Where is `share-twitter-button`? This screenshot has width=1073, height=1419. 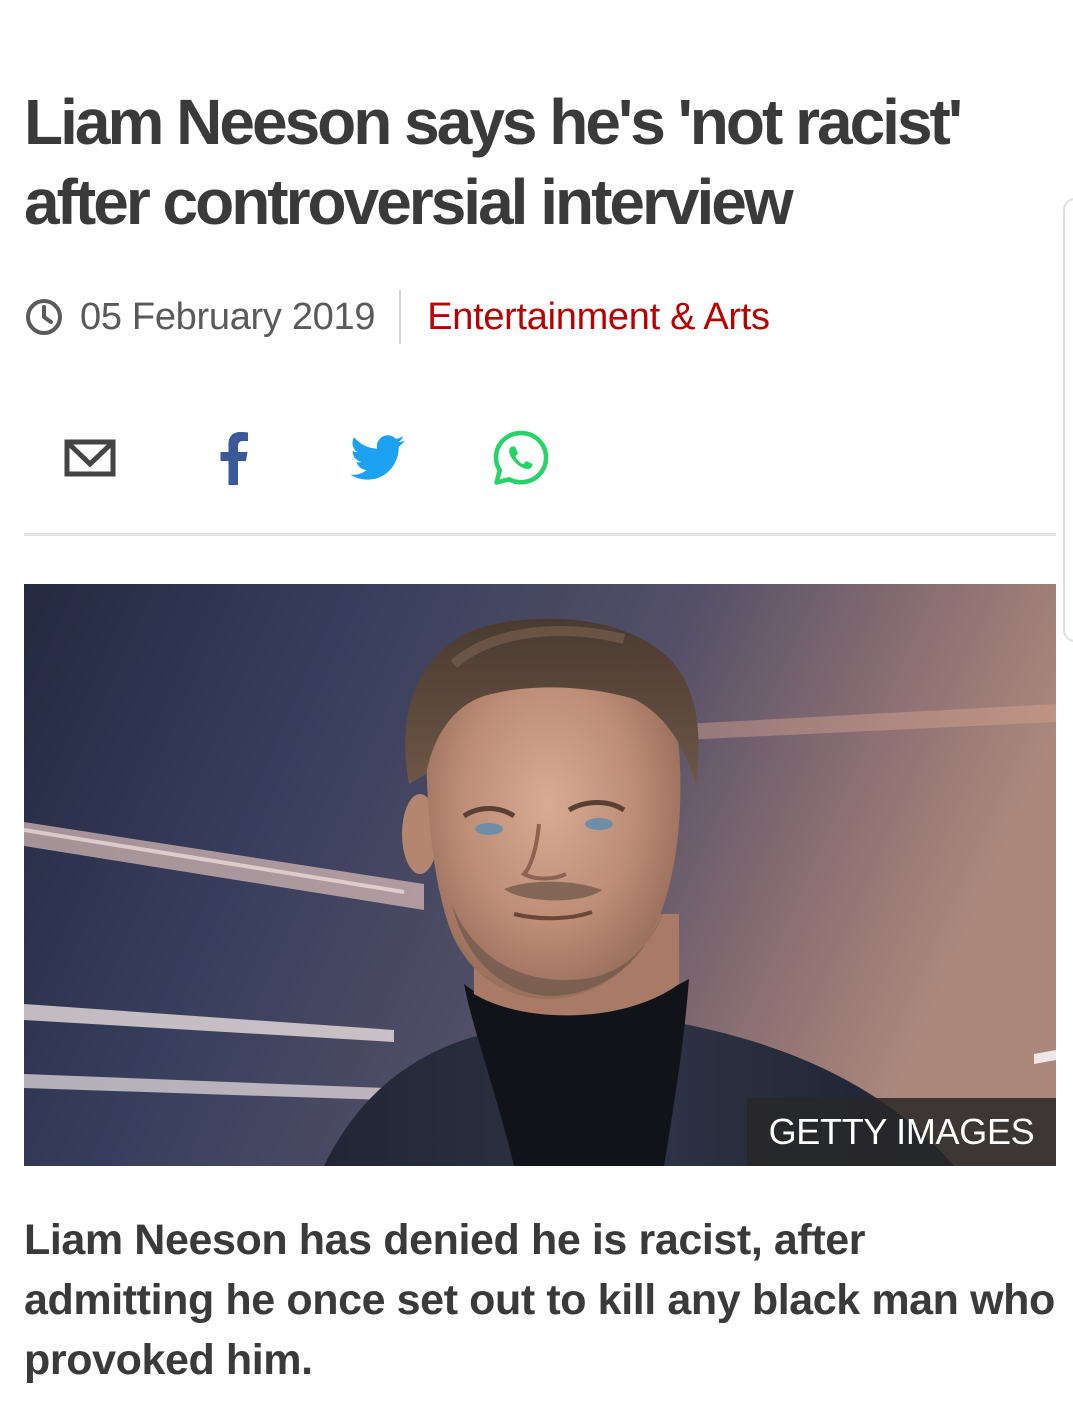 share-twitter-button is located at coordinates (378, 460).